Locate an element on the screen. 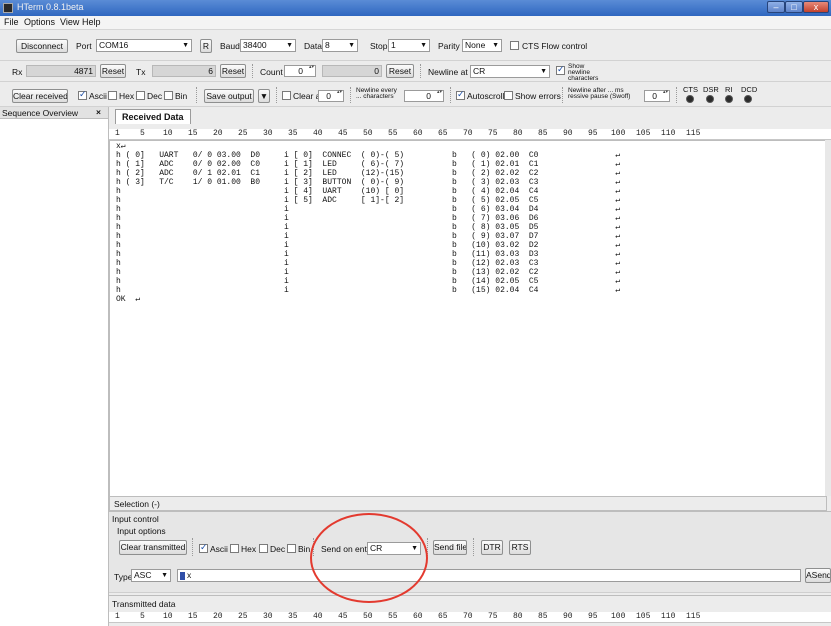  received-line: OK ↵ is located at coordinates (128, 299).